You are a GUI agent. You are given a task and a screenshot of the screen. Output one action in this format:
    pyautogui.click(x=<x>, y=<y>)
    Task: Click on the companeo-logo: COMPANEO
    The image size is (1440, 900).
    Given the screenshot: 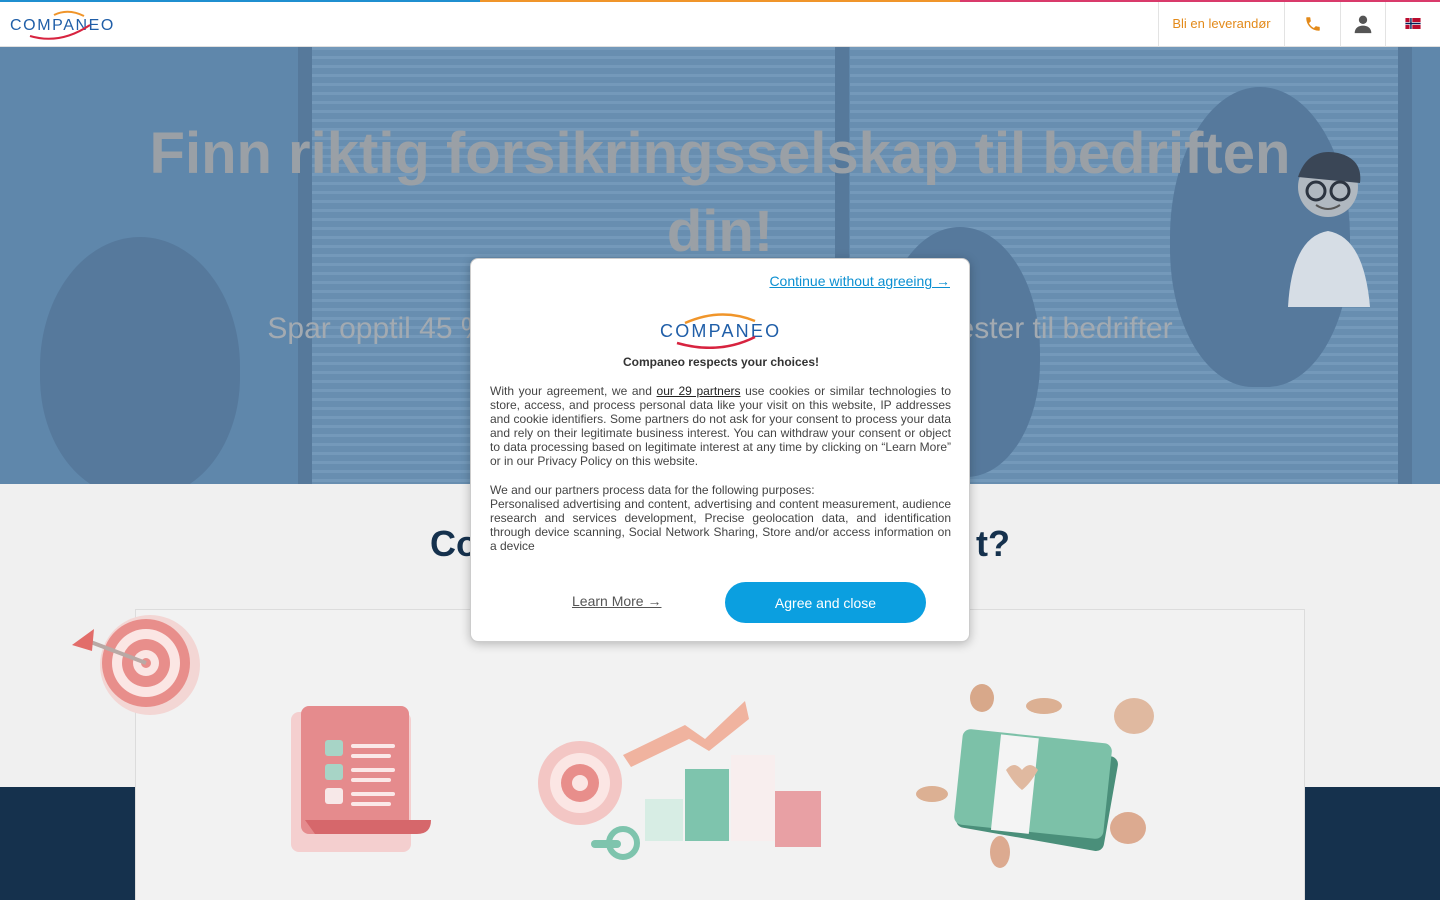 What is the action you would take?
    pyautogui.click(x=720, y=331)
    